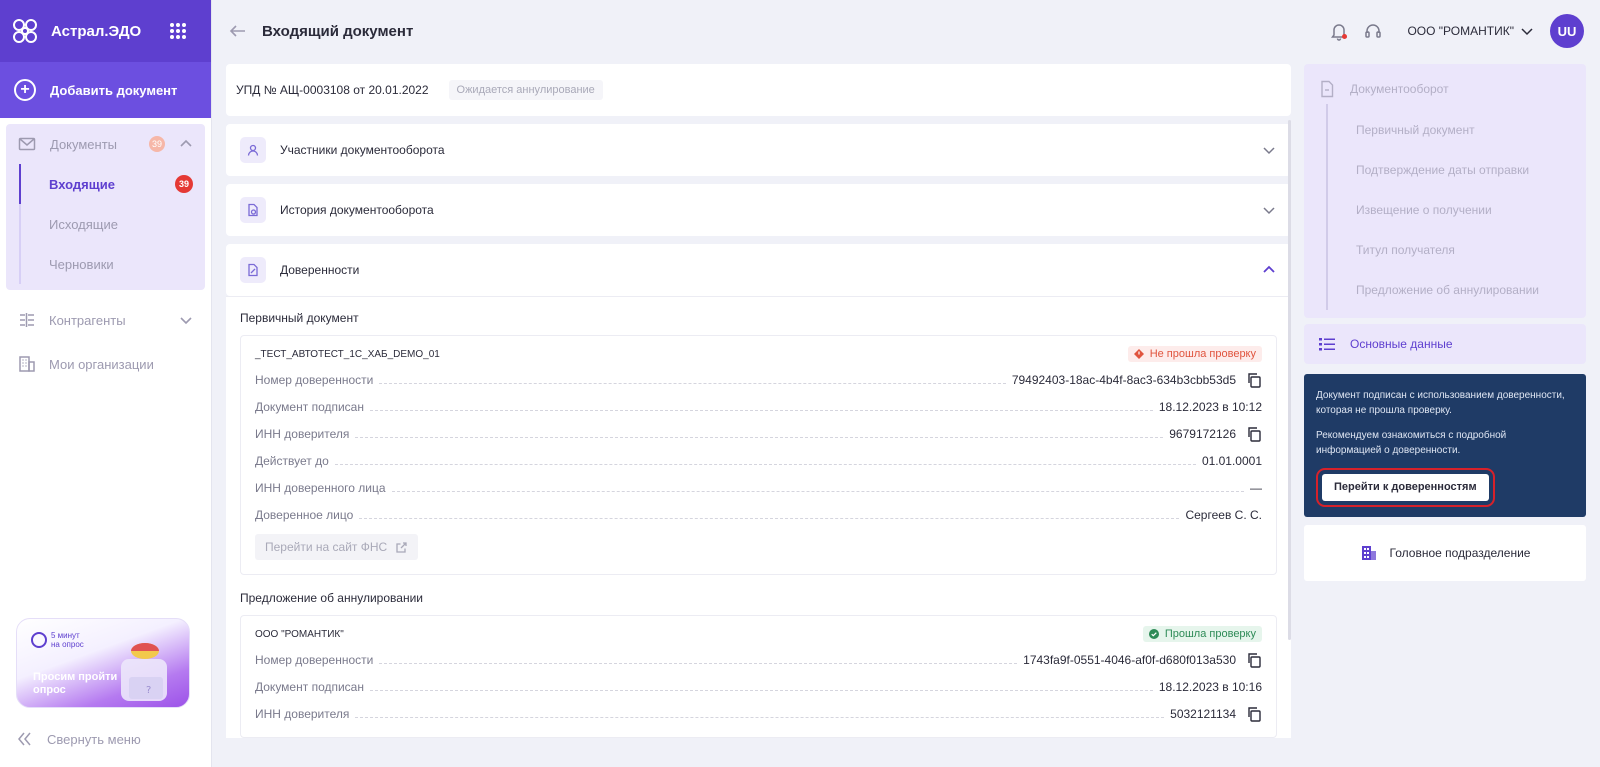 This screenshot has height=767, width=1600. What do you see at coordinates (84, 144) in the screenshot?
I see `sidebar-item-label: Документы` at bounding box center [84, 144].